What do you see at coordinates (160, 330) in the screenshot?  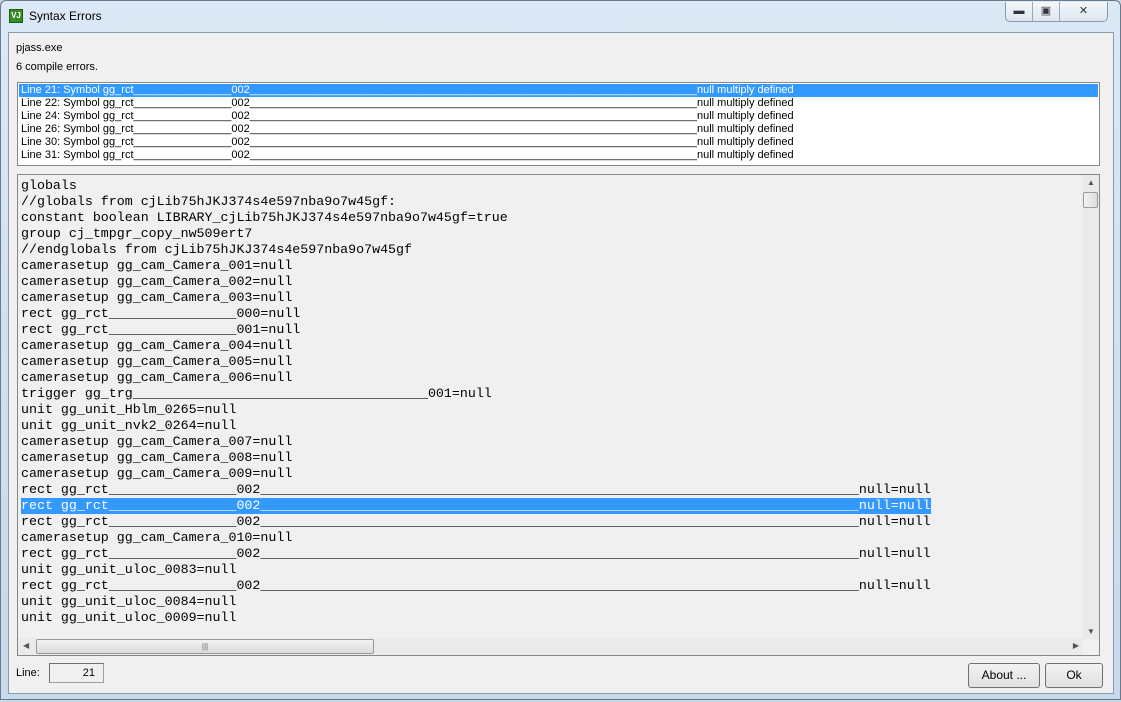 I see `code-line: rect gg_rct________________001=null` at bounding box center [160, 330].